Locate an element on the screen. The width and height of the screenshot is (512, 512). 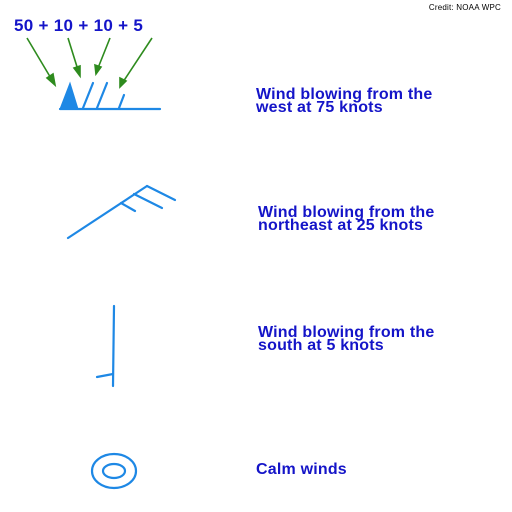
description-northeast-line2: northeast at 25 knots is located at coordinates (341, 225).